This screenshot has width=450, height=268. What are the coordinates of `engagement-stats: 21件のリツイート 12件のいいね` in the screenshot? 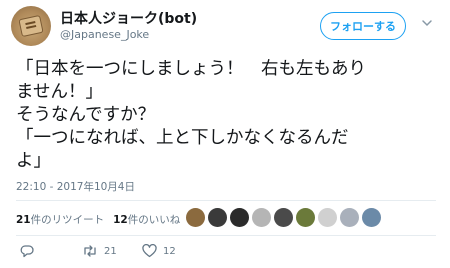 It's located at (98, 219).